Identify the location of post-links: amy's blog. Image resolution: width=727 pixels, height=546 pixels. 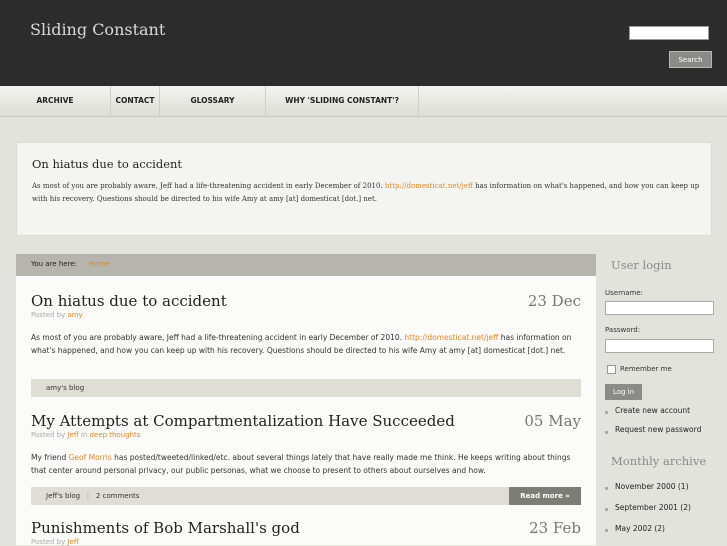
(306, 388).